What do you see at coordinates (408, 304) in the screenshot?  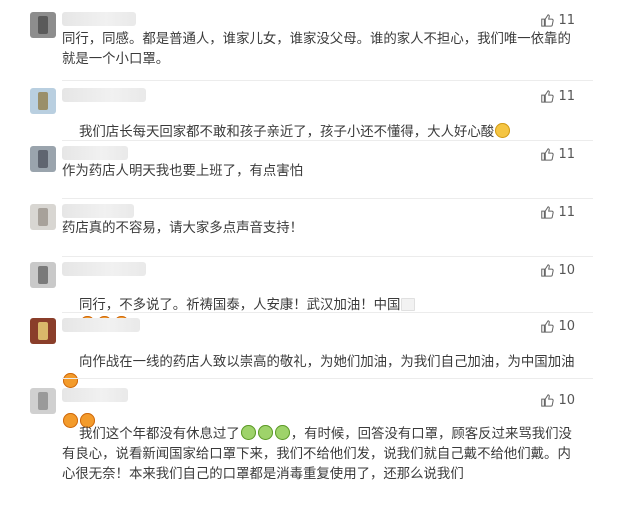 I see `china-flag-icon` at bounding box center [408, 304].